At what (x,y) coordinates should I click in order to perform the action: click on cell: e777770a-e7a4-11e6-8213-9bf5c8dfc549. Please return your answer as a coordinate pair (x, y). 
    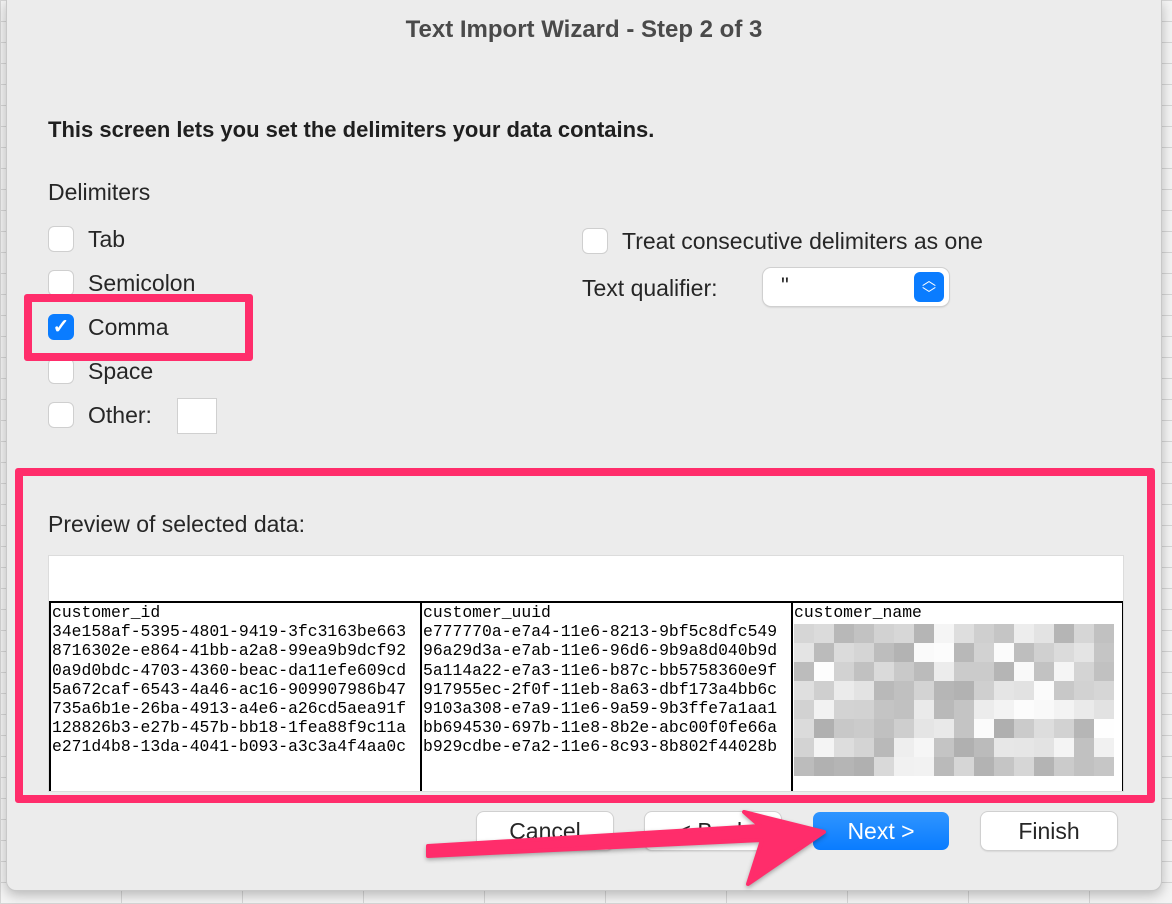
    Looking at the image, I should click on (600, 632).